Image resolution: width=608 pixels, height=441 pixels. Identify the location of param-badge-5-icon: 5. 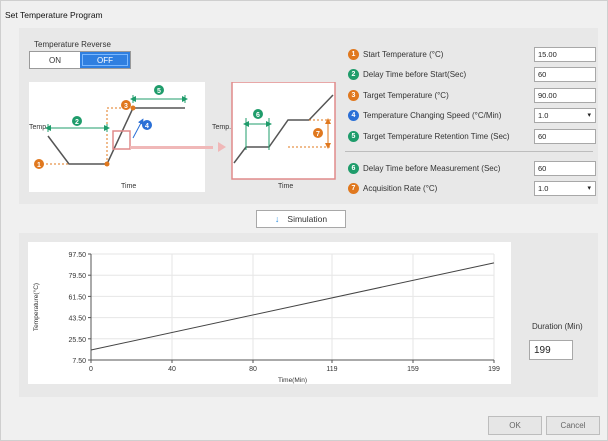
(353, 136).